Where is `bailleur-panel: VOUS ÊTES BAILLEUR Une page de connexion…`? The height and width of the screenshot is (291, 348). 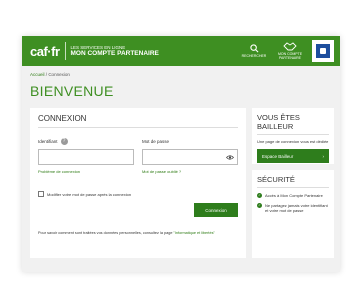
bailleur-panel: VOUS ÊTES BAILLEUR Une page de connexion… is located at coordinates (293, 136).